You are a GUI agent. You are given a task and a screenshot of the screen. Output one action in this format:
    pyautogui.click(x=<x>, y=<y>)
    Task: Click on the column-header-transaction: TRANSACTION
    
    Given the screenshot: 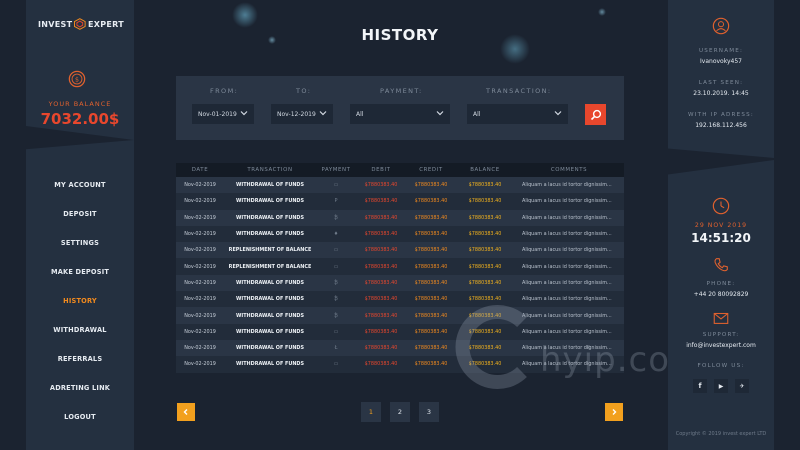 What is the action you would take?
    pyautogui.click(x=270, y=170)
    